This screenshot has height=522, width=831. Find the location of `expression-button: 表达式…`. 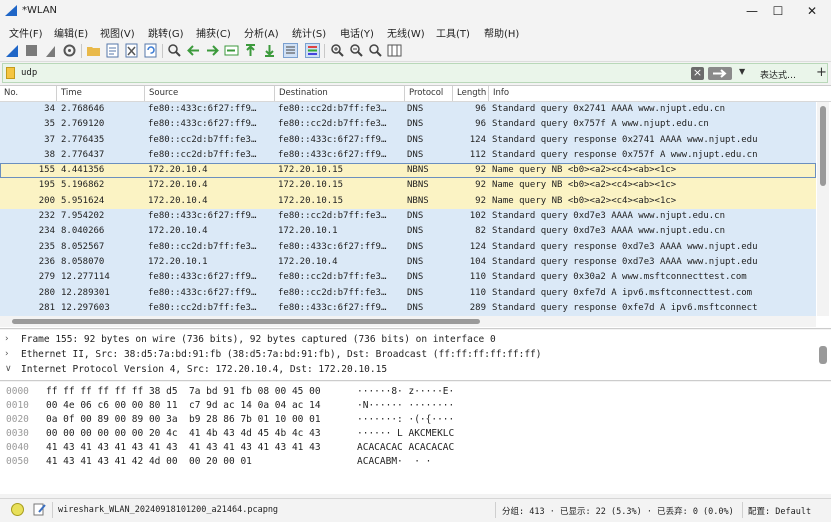

expression-button: 表达式… is located at coordinates (778, 74).